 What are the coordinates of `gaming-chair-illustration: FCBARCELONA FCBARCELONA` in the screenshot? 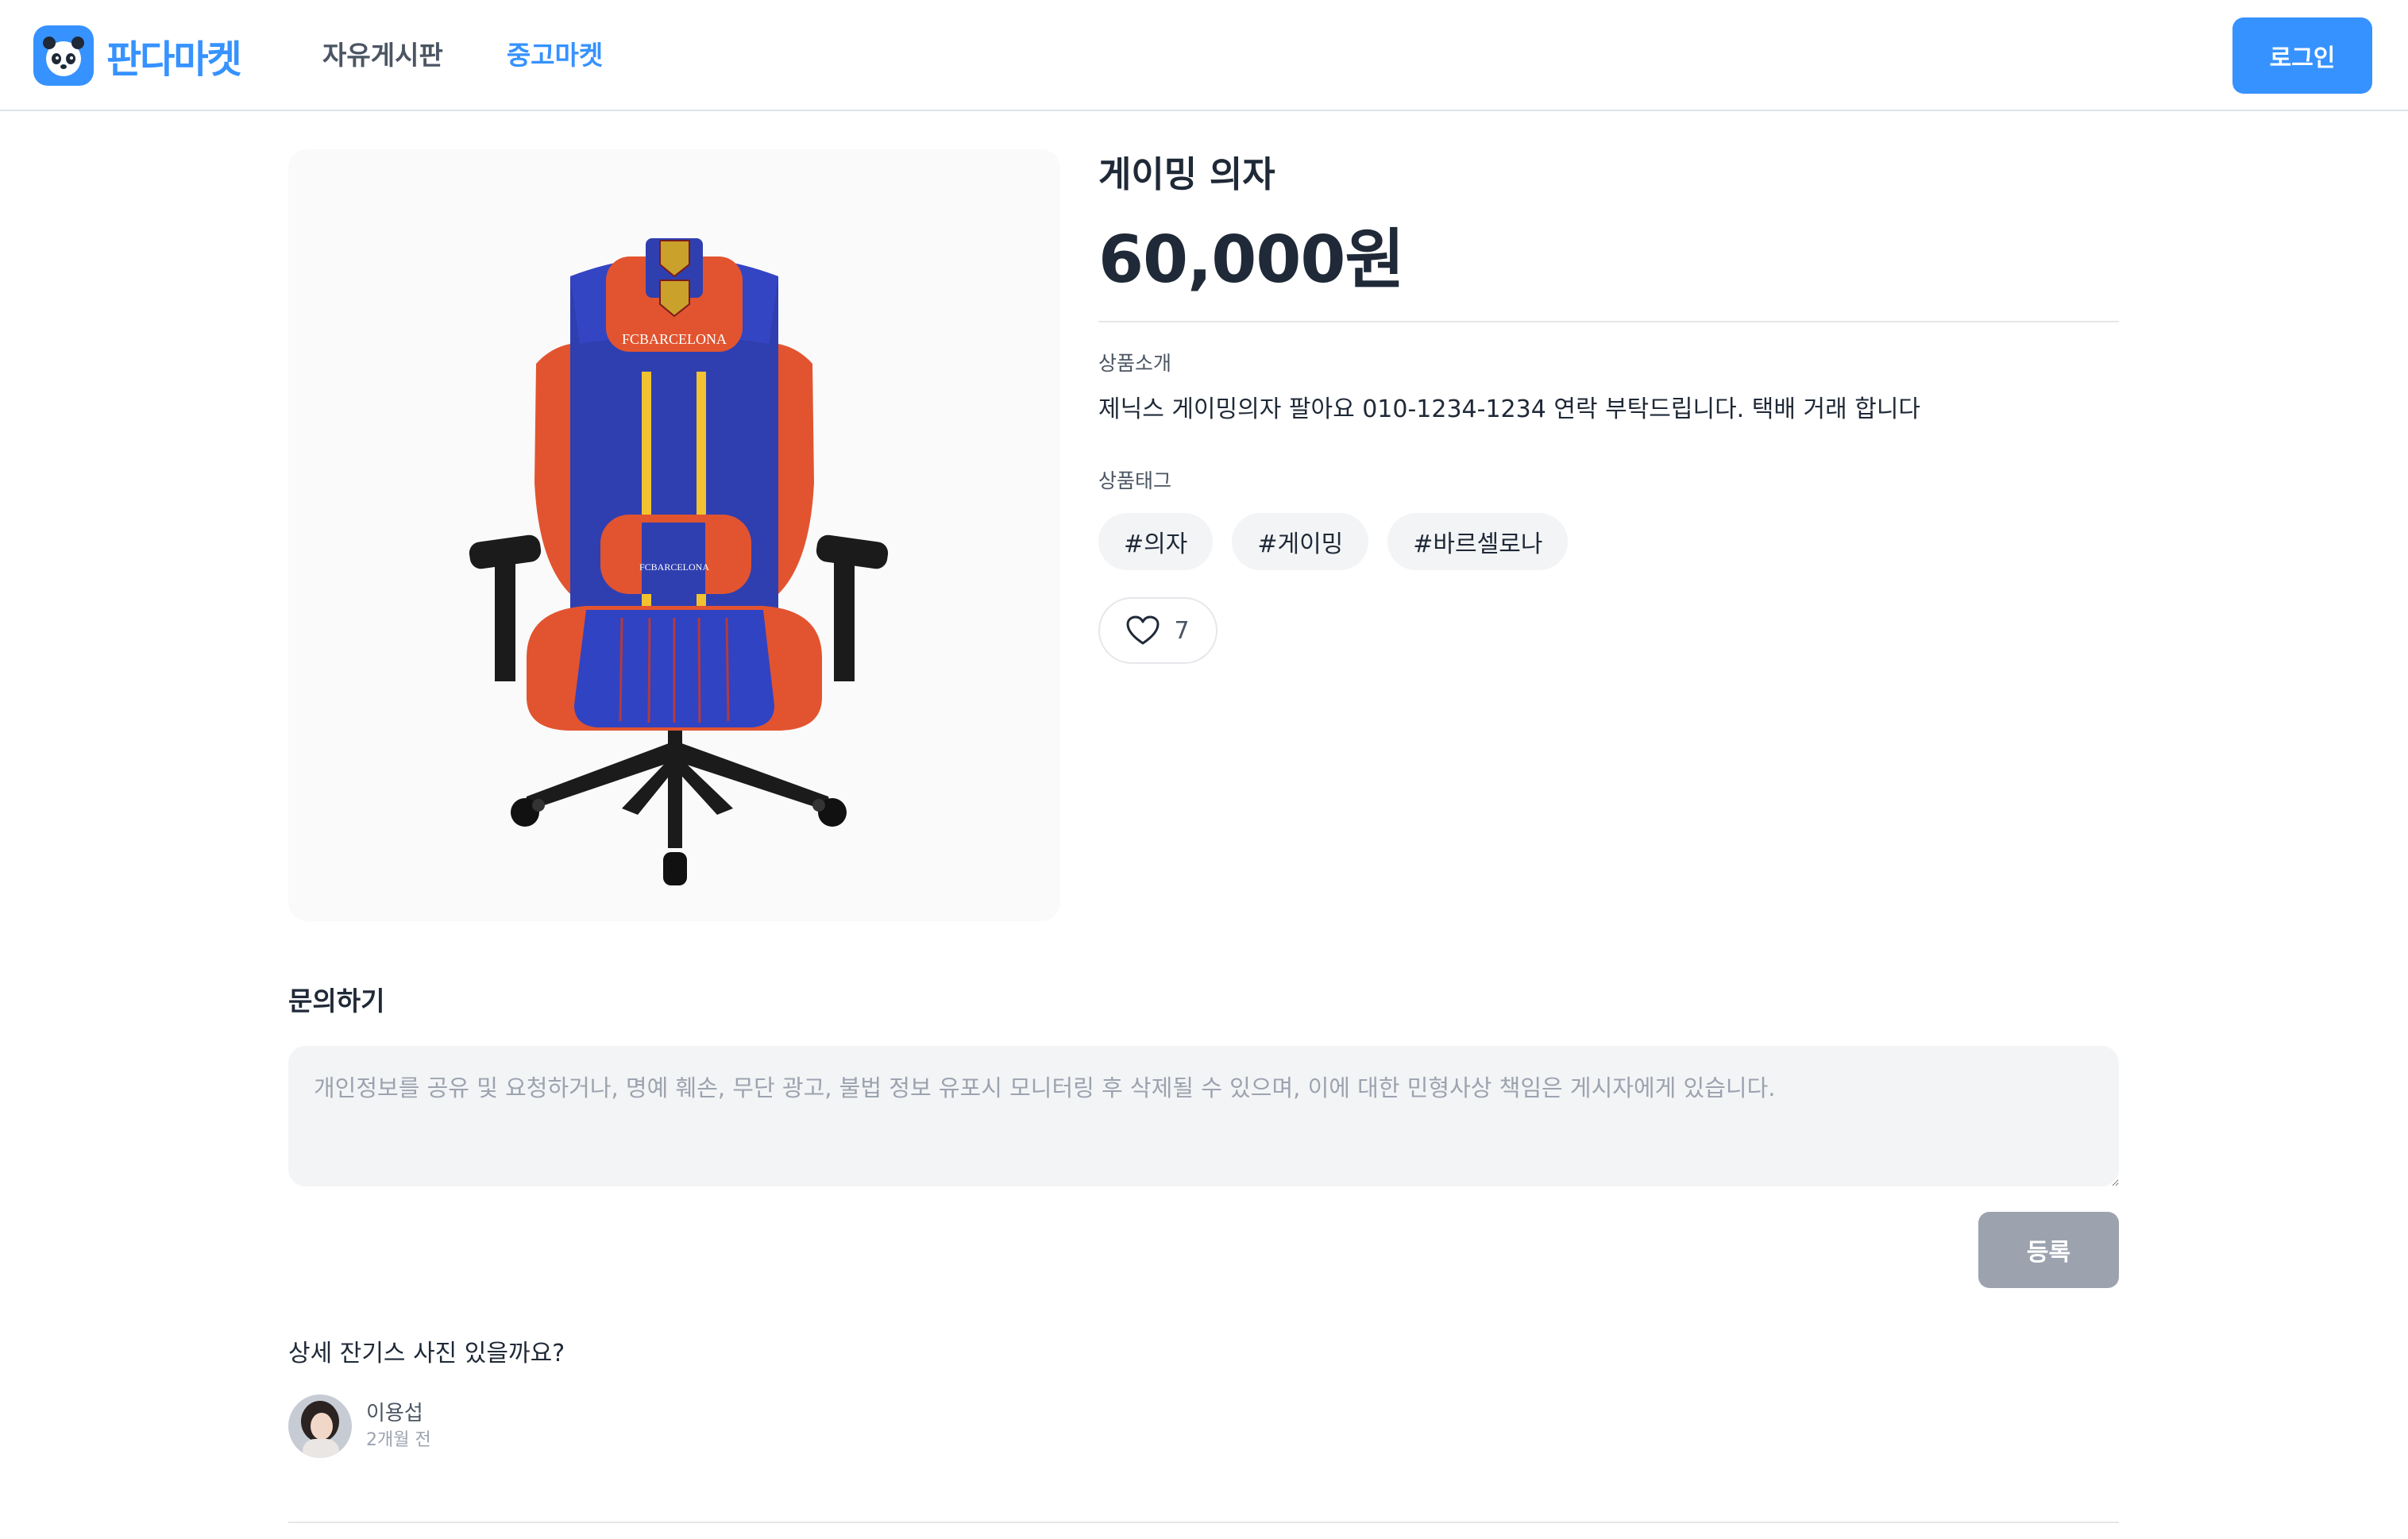 It's located at (679, 561).